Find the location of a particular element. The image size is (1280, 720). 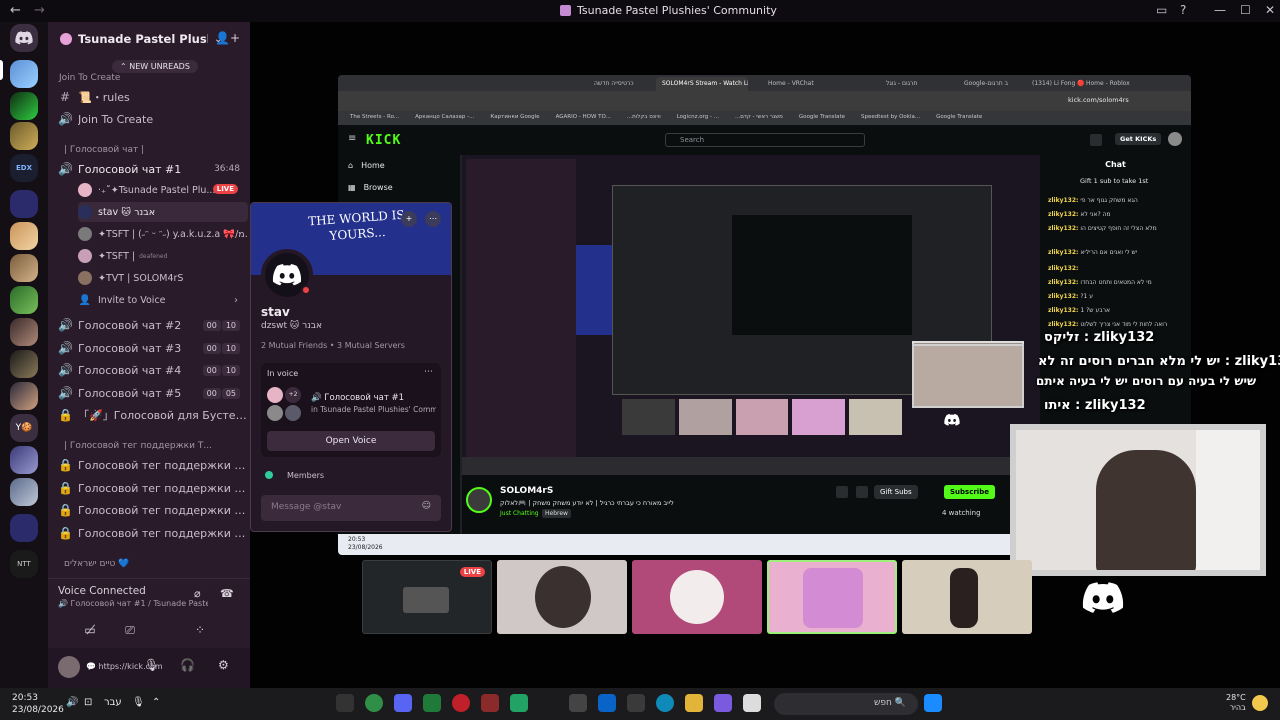

voice-user-row: ✦TSFT | deafened is located at coordinates (163, 256).